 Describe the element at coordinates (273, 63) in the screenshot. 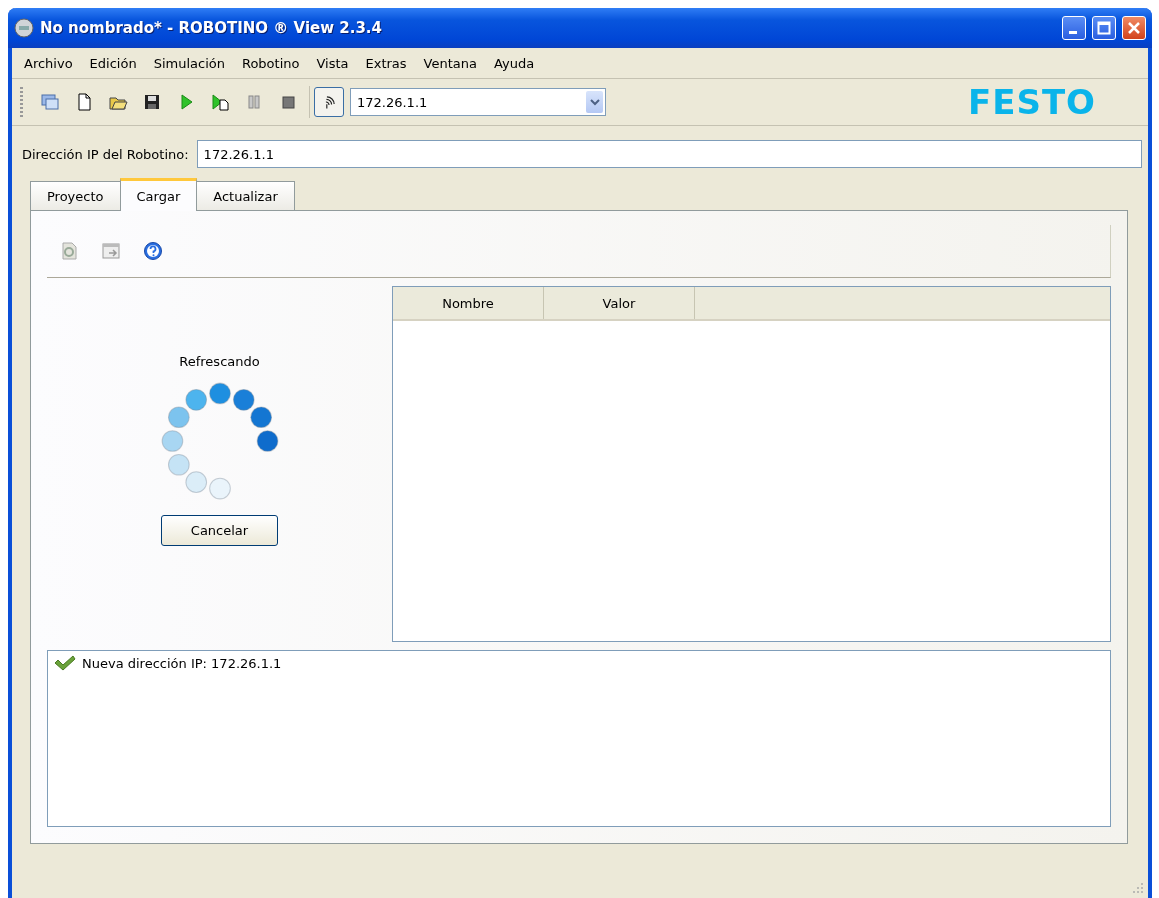

I see `menu-item: Robotino` at that location.